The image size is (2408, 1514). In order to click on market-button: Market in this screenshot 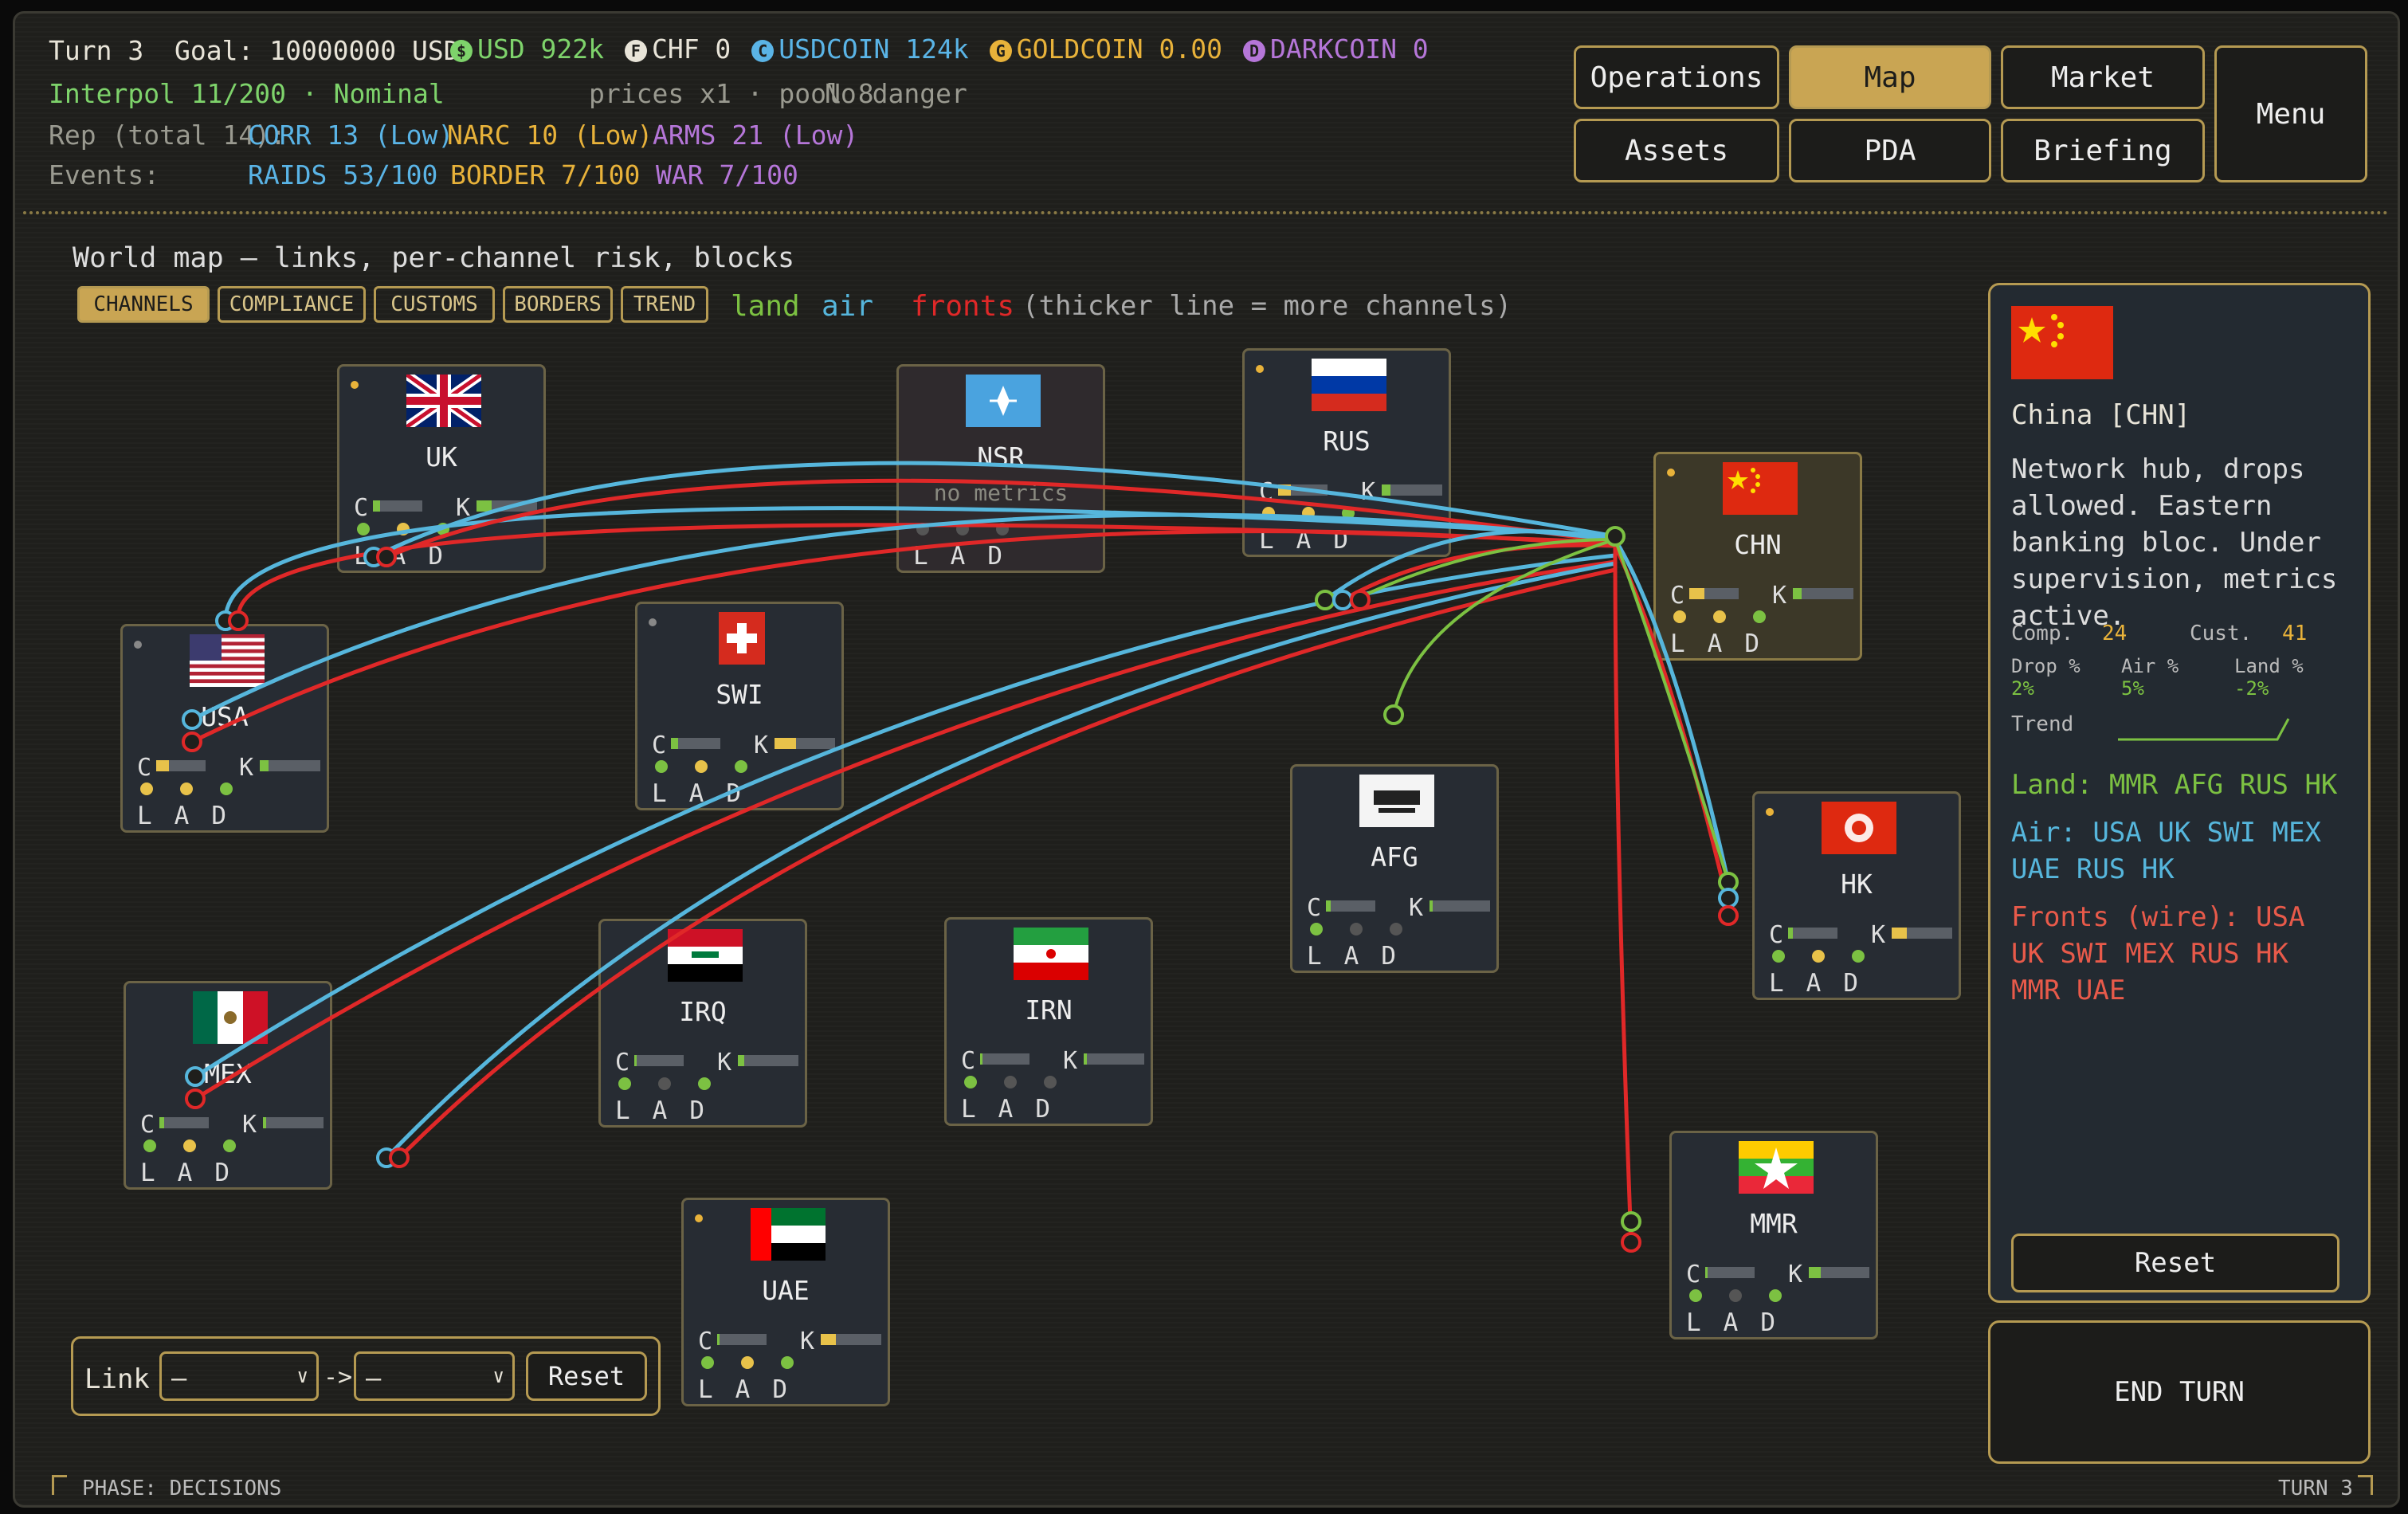, I will do `click(2103, 77)`.